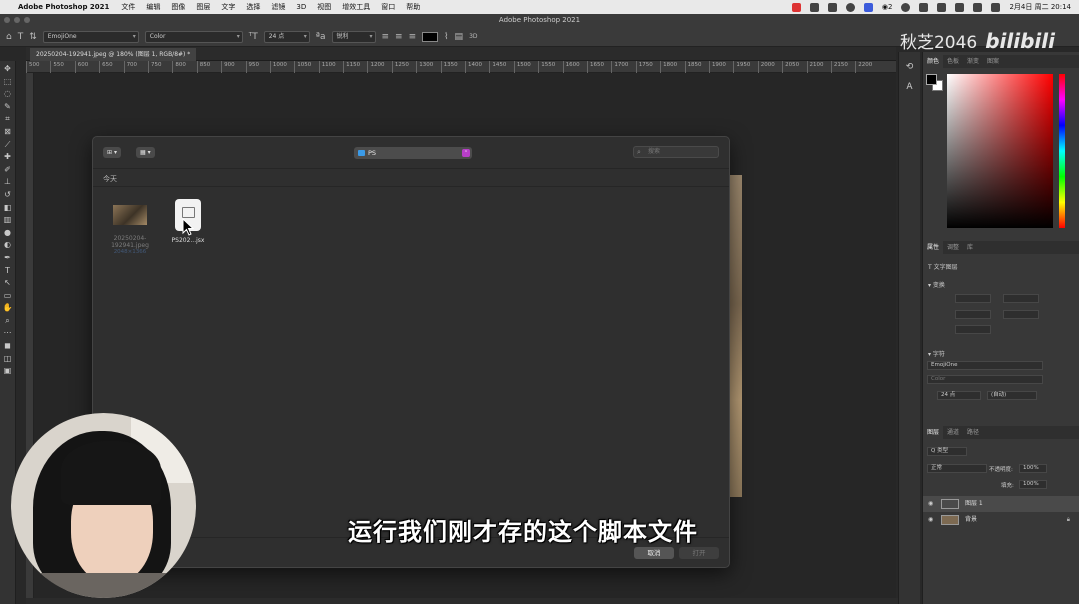 The height and width of the screenshot is (604, 1079). Describe the element at coordinates (973, 61) in the screenshot. I see `tab-gradients: 渐变` at that location.